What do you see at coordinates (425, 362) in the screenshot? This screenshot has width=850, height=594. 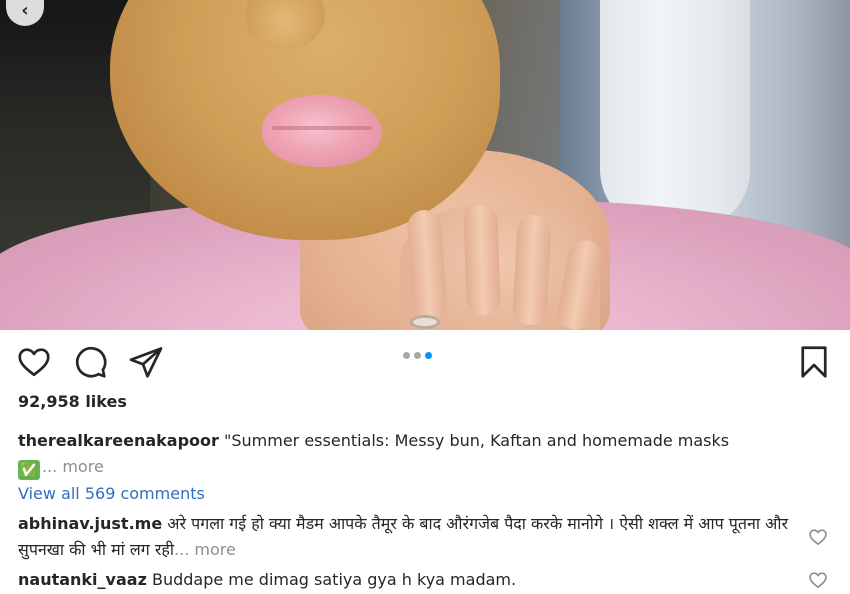 I see `action-bar` at bounding box center [425, 362].